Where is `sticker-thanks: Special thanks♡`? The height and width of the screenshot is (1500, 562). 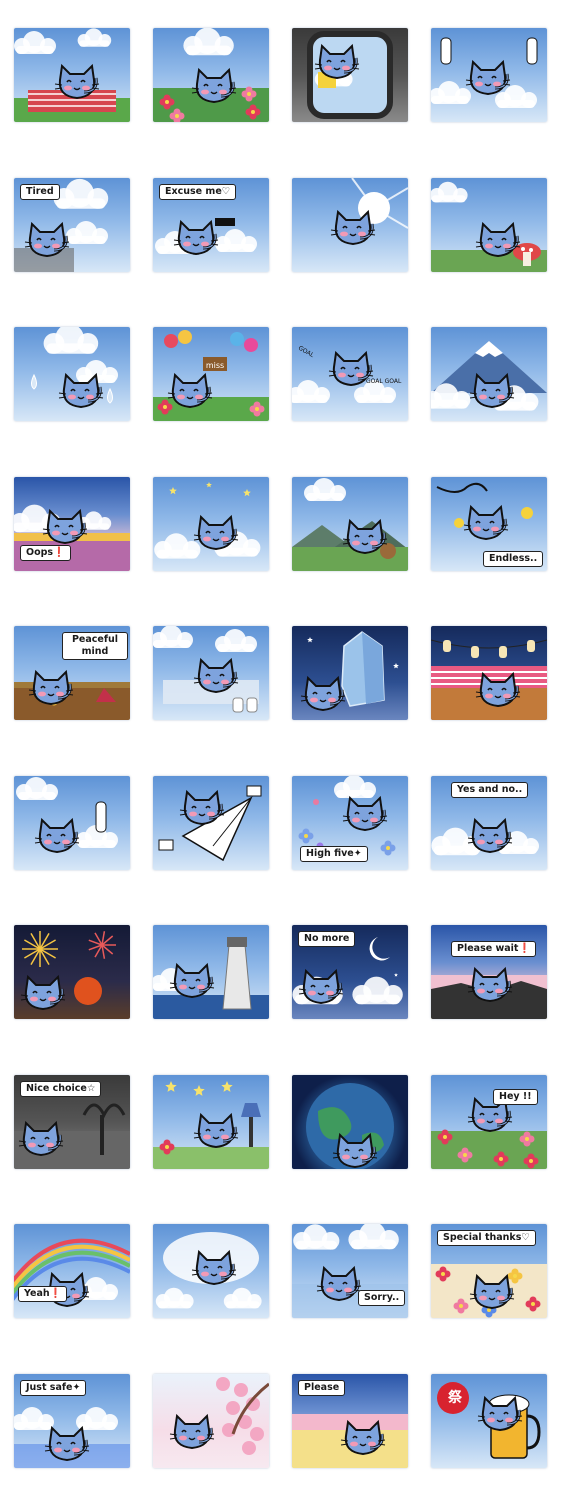 sticker-thanks: Special thanks♡ is located at coordinates (489, 1271).